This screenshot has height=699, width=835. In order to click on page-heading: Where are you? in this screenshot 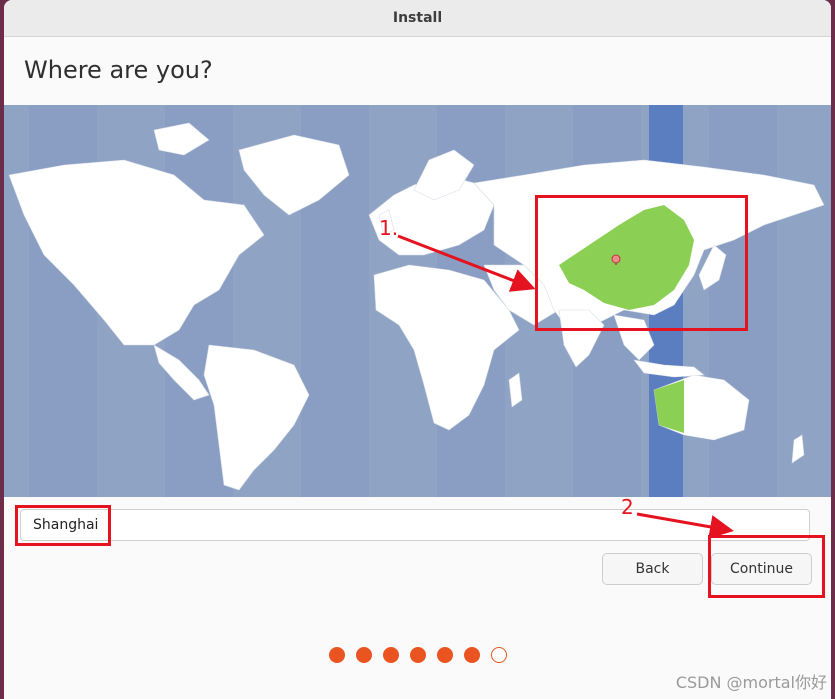, I will do `click(118, 70)`.